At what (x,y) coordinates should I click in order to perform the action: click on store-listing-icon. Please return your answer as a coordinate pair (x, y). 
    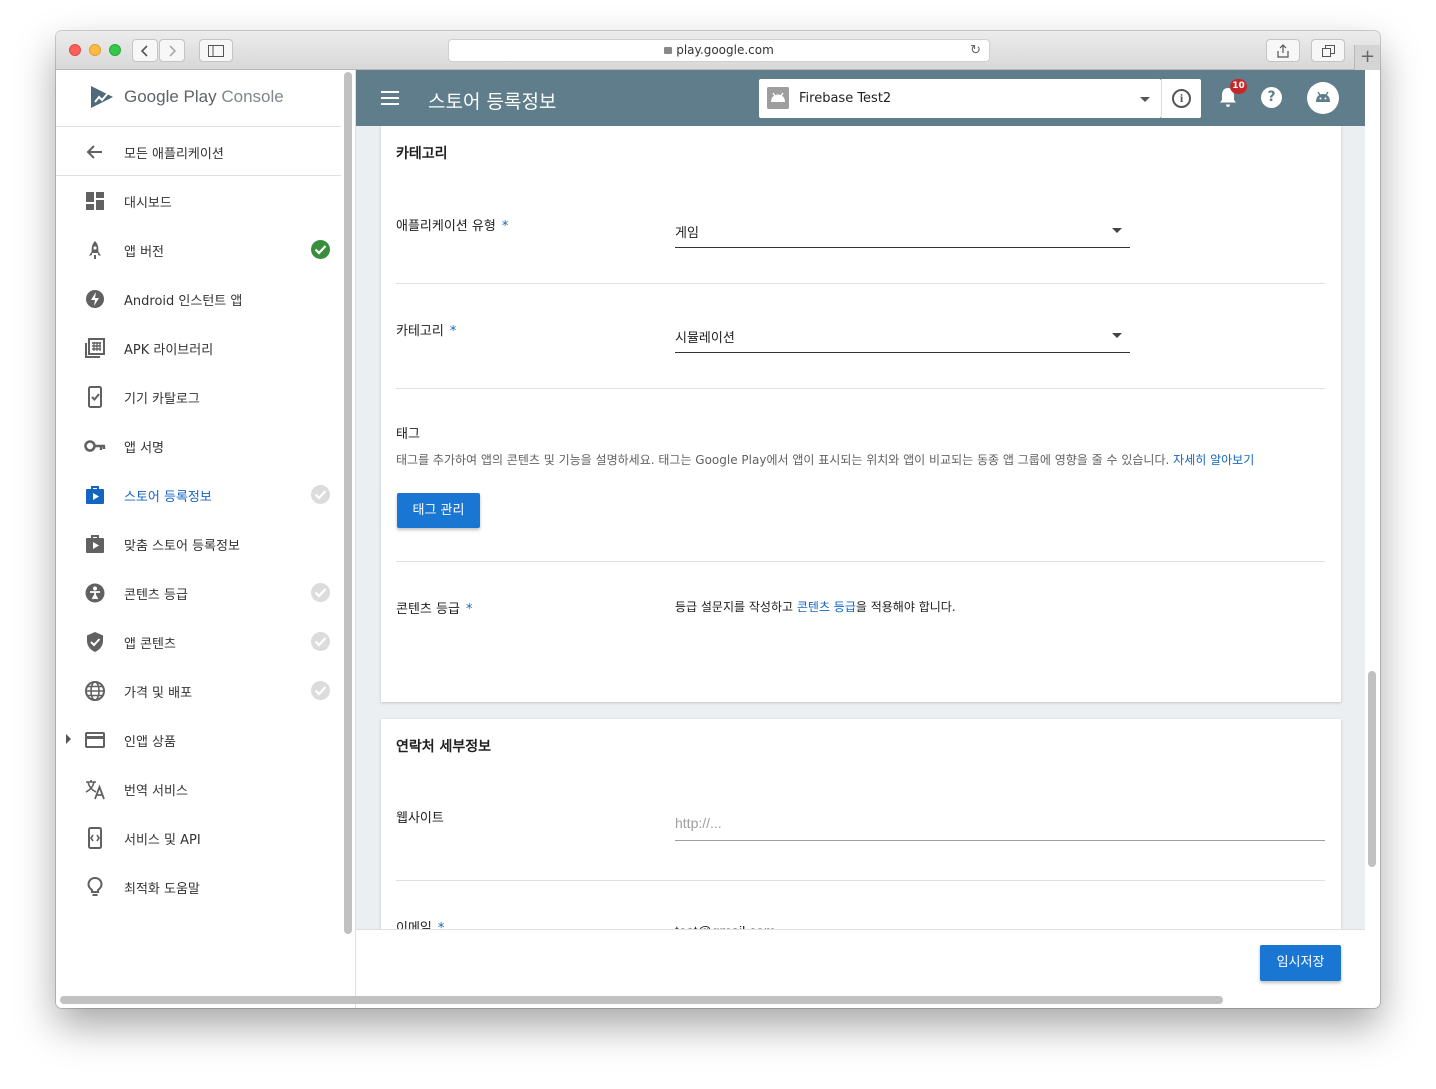
    Looking at the image, I should click on (95, 495).